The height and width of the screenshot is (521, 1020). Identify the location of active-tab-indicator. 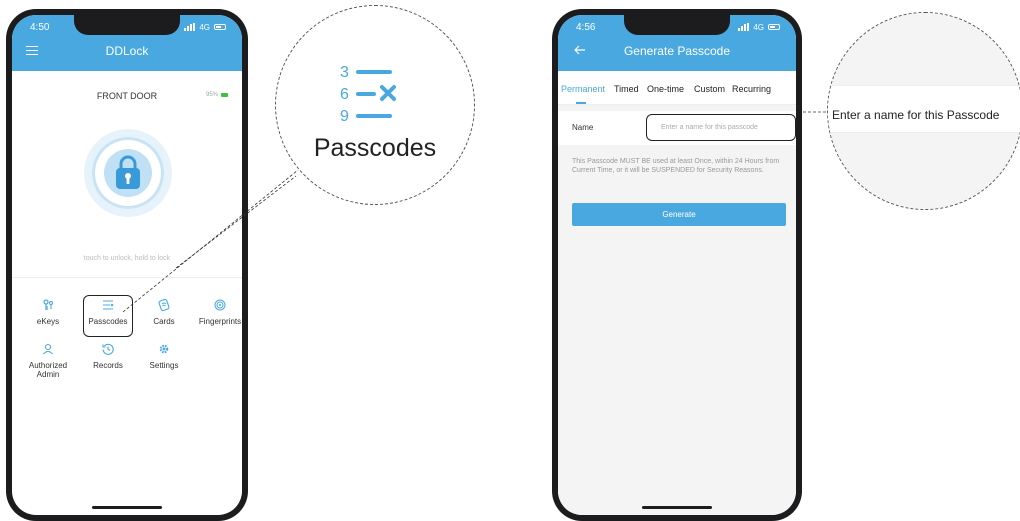
(581, 103).